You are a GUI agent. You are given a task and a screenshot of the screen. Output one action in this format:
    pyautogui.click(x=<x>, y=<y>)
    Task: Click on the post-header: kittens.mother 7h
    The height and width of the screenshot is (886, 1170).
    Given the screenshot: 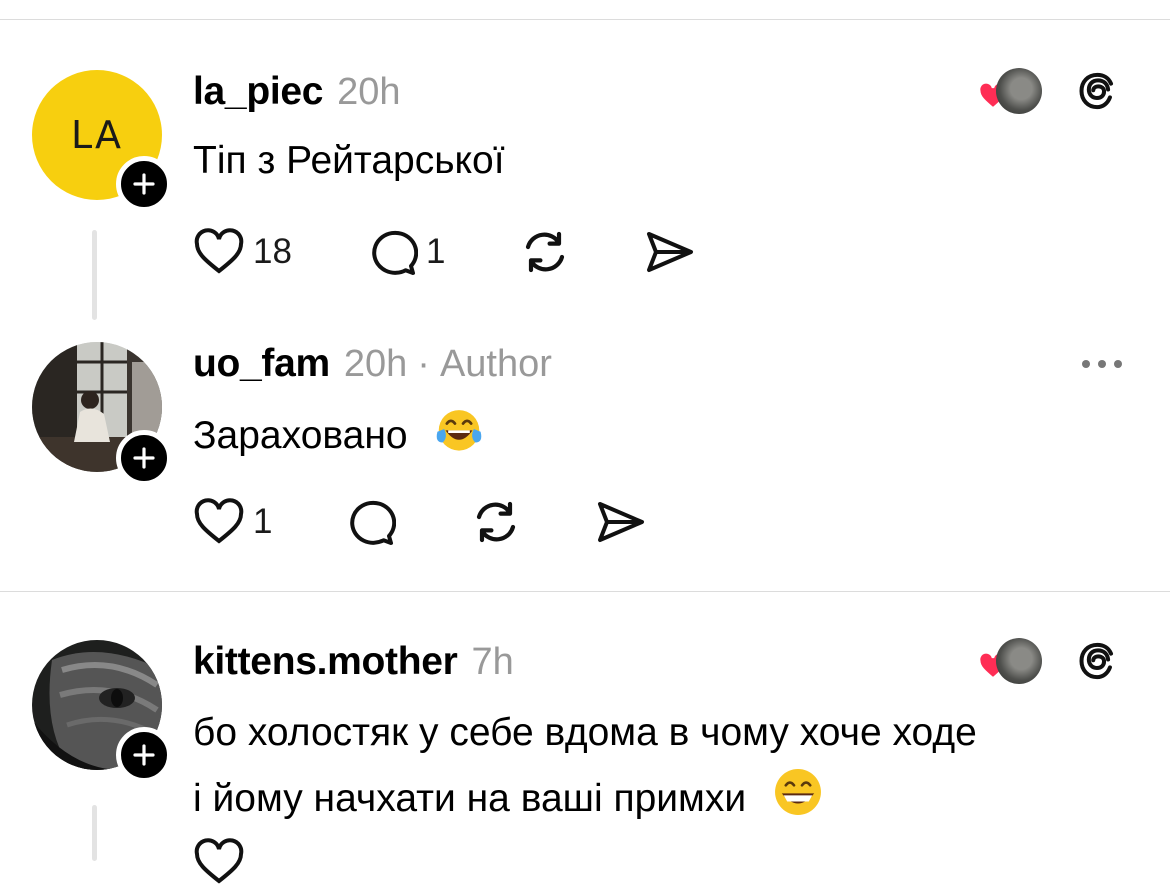 What is the action you would take?
    pyautogui.click(x=353, y=662)
    